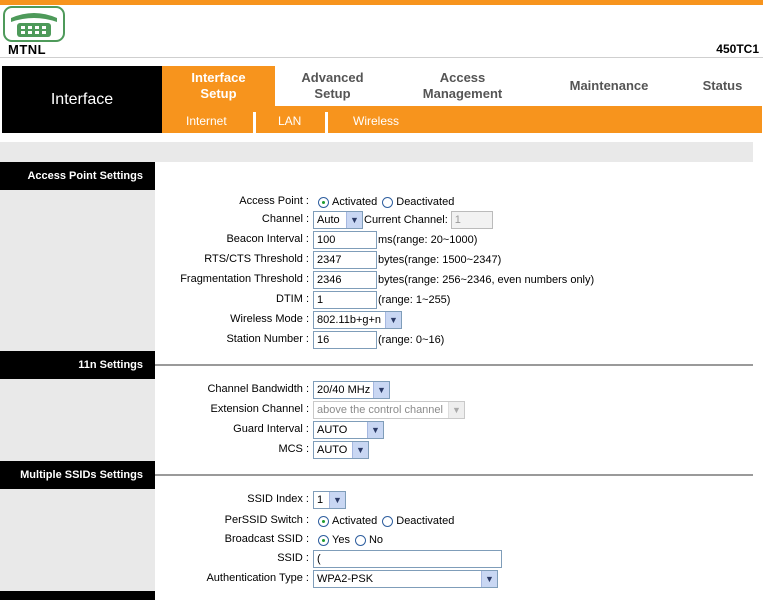 The image size is (763, 600). What do you see at coordinates (345, 280) in the screenshot?
I see `fragmentation-threshold-input: 2346` at bounding box center [345, 280].